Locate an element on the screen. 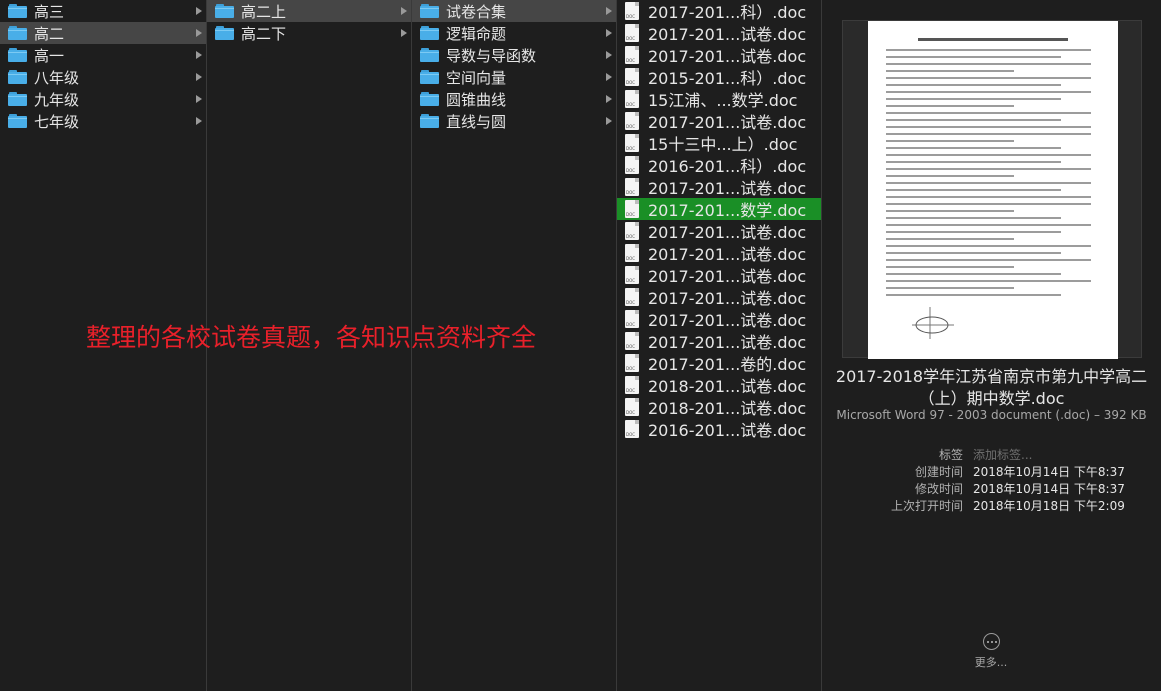 The height and width of the screenshot is (691, 1161). created-label: 创建时间 is located at coordinates (938, 472).